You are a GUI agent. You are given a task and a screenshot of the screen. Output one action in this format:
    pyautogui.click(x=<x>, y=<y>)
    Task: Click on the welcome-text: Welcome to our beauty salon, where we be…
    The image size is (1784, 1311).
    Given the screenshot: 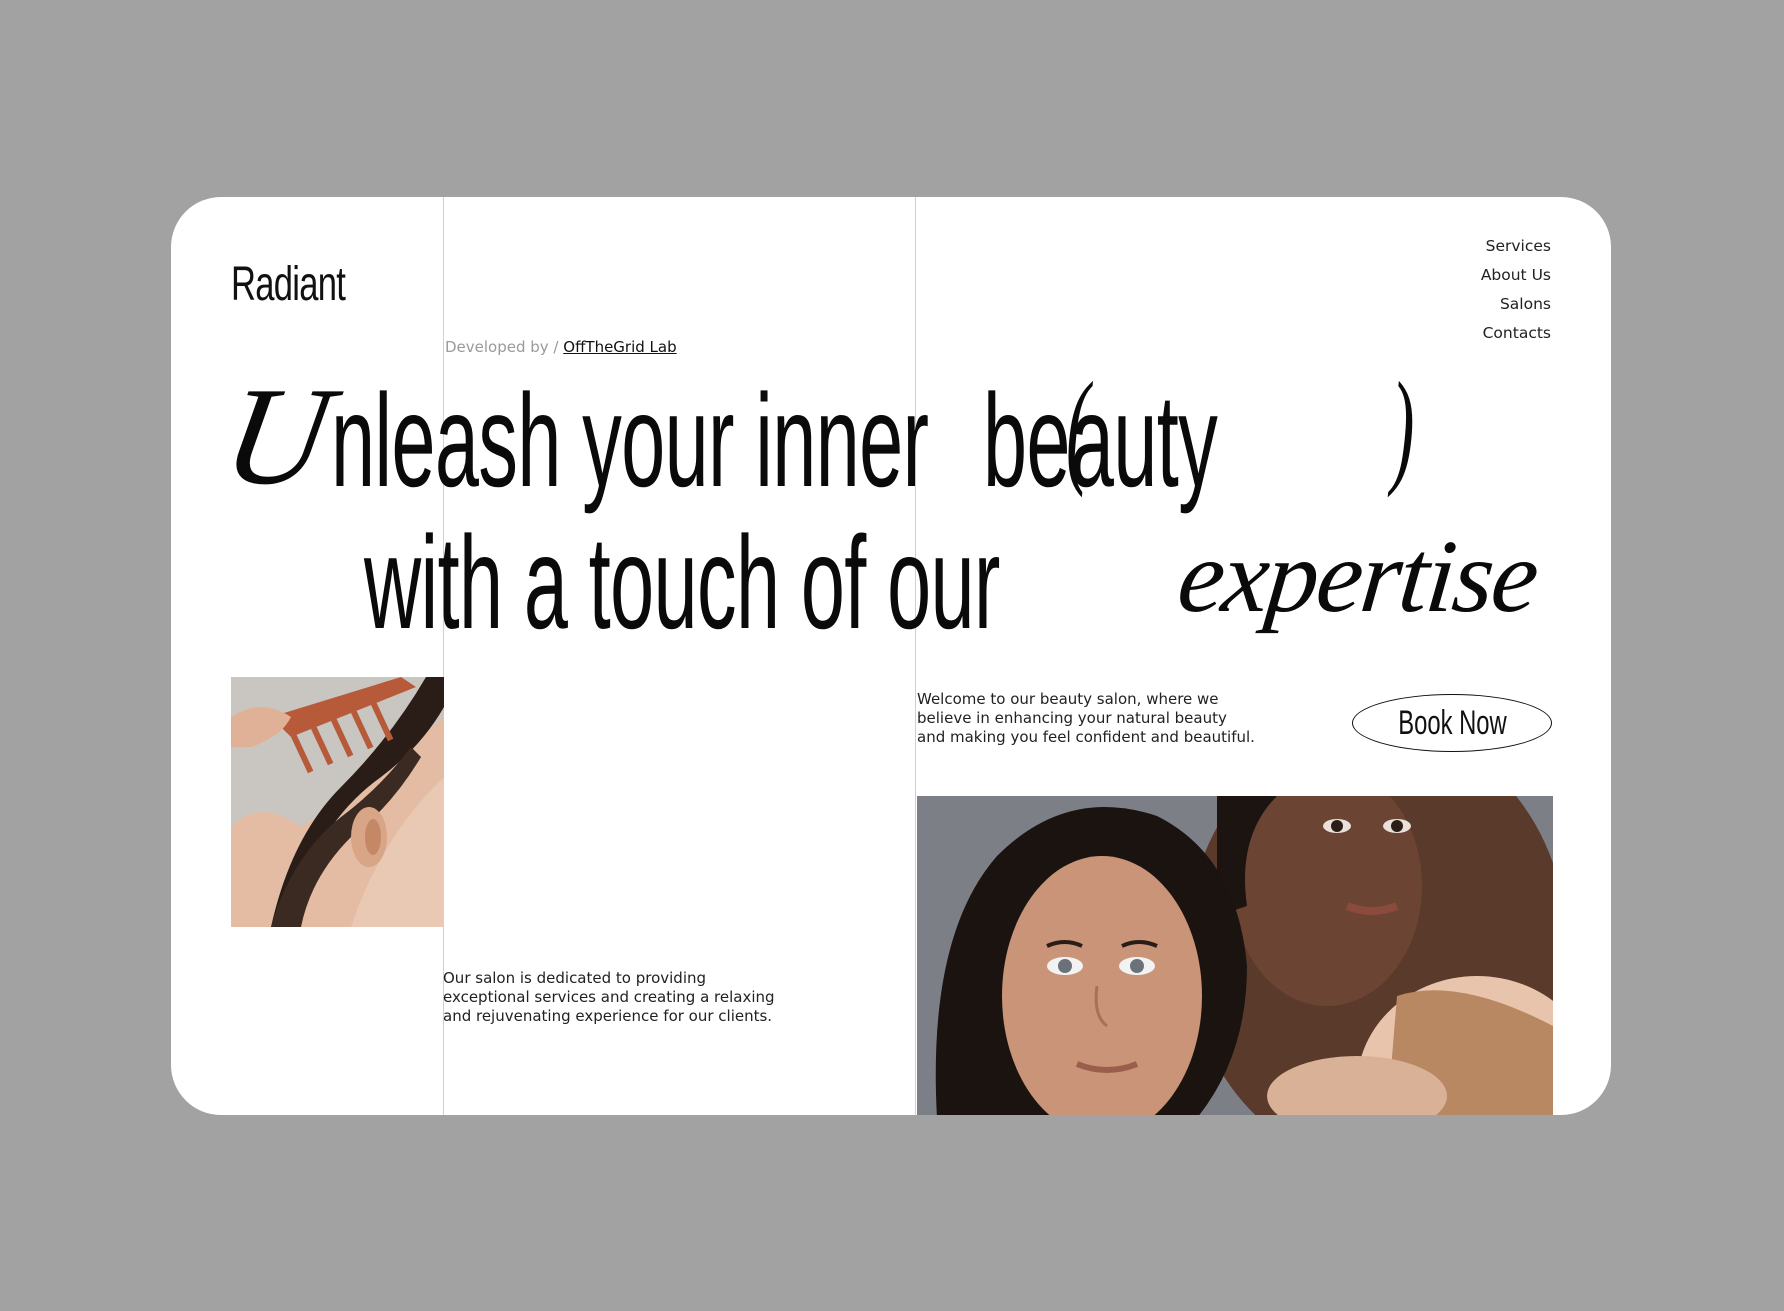 What is the action you would take?
    pyautogui.click(x=1097, y=718)
    